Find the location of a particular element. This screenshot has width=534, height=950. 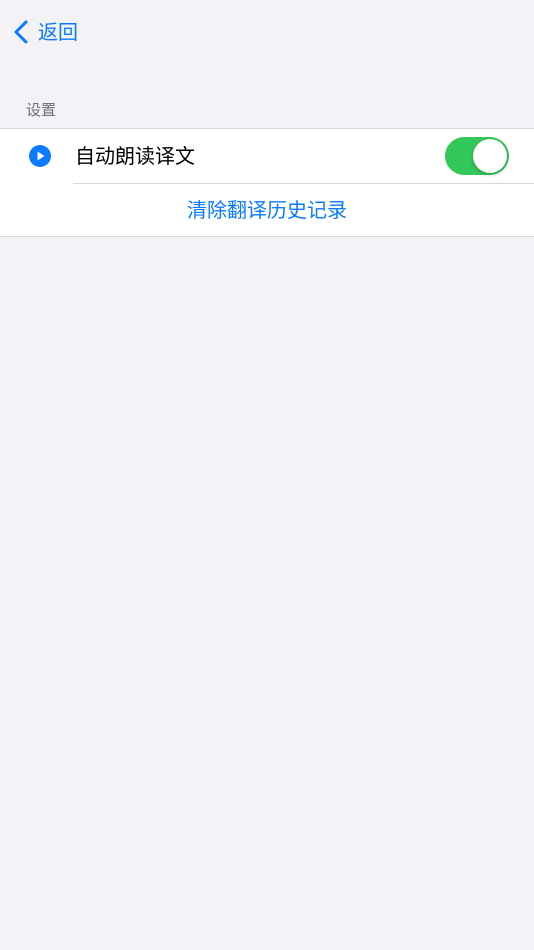

clear-history-label: 清除翻译历史记录 is located at coordinates (267, 210).